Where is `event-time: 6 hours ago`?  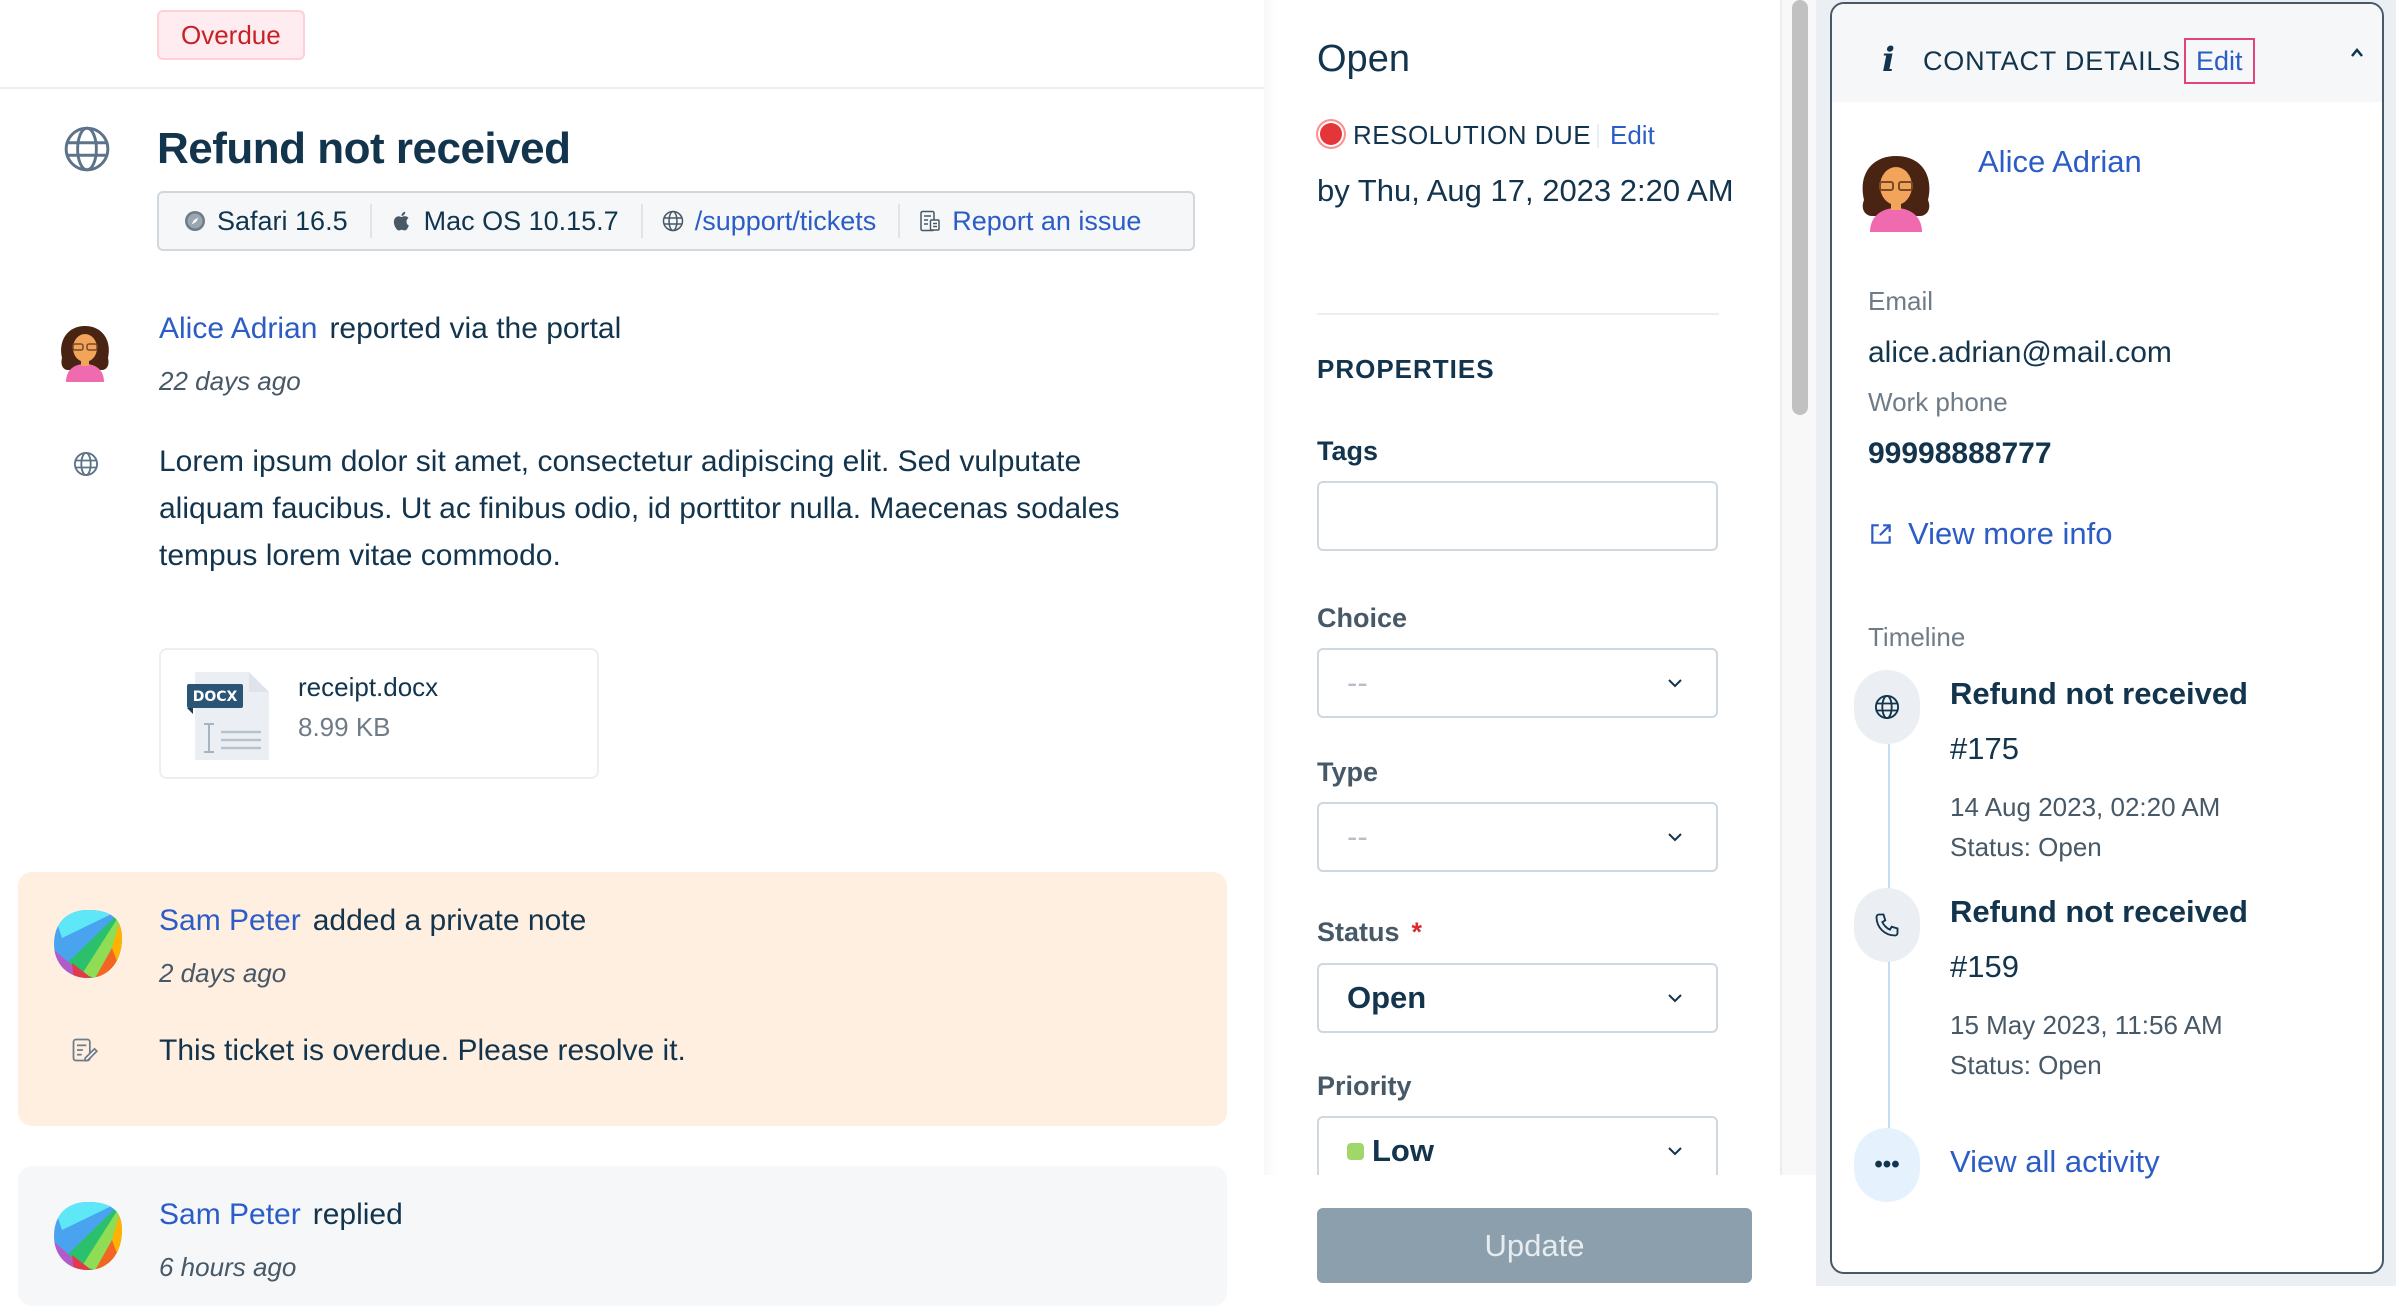 event-time: 6 hours ago is located at coordinates (228, 1267).